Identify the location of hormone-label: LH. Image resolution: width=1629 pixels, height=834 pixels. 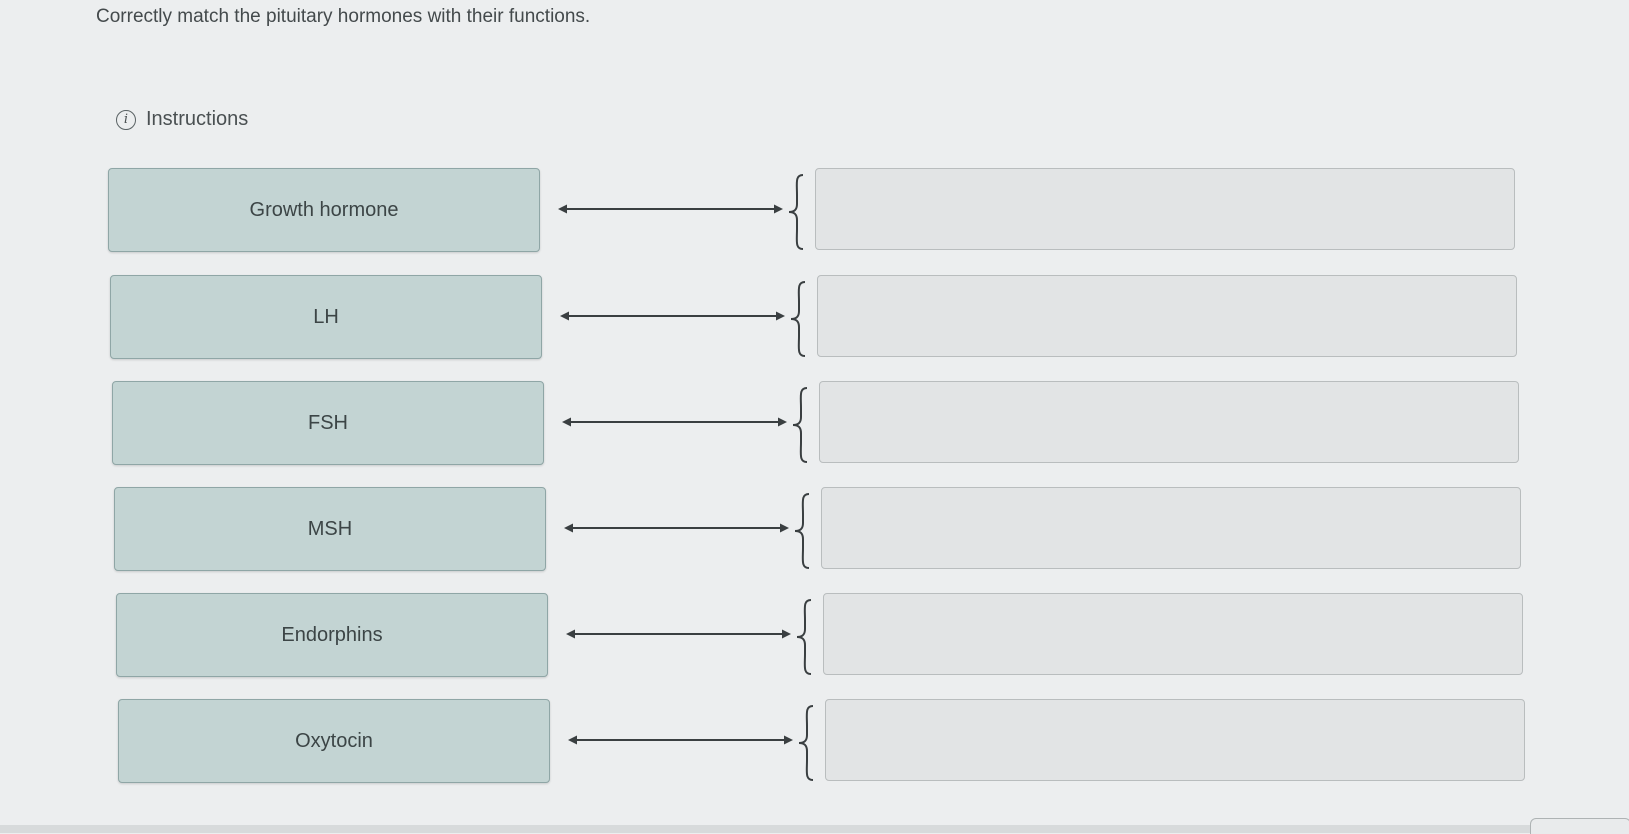
(326, 316).